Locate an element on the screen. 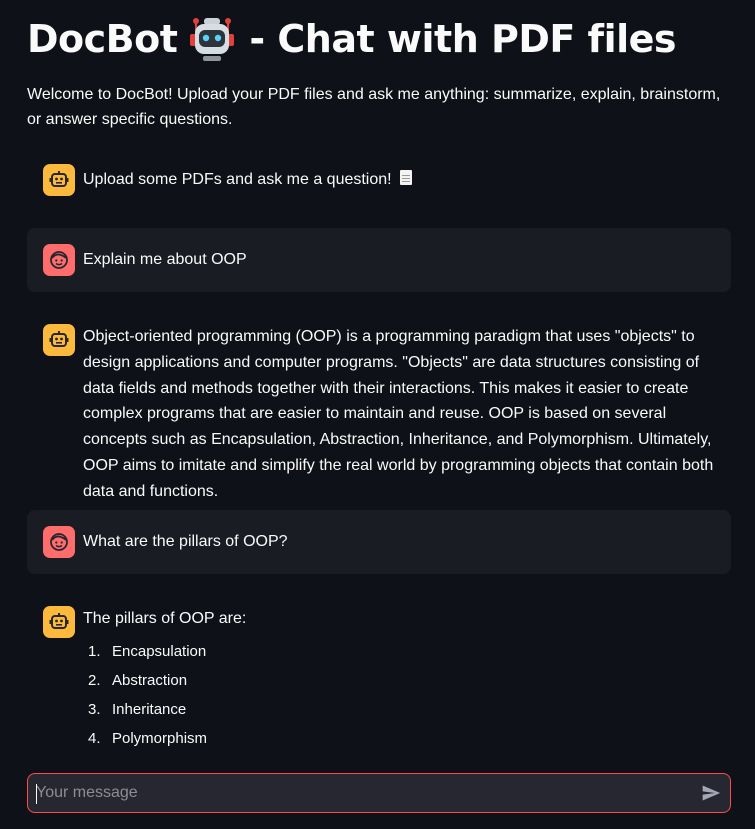  send-icon is located at coordinates (711, 793).